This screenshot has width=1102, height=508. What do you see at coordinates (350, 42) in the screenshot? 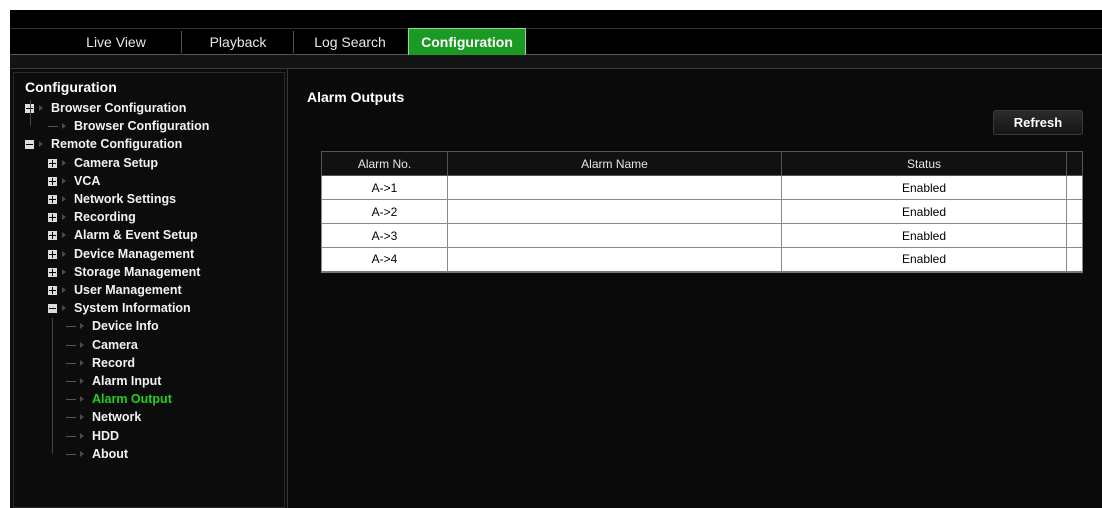
I see `tab-log-search: Log Search` at bounding box center [350, 42].